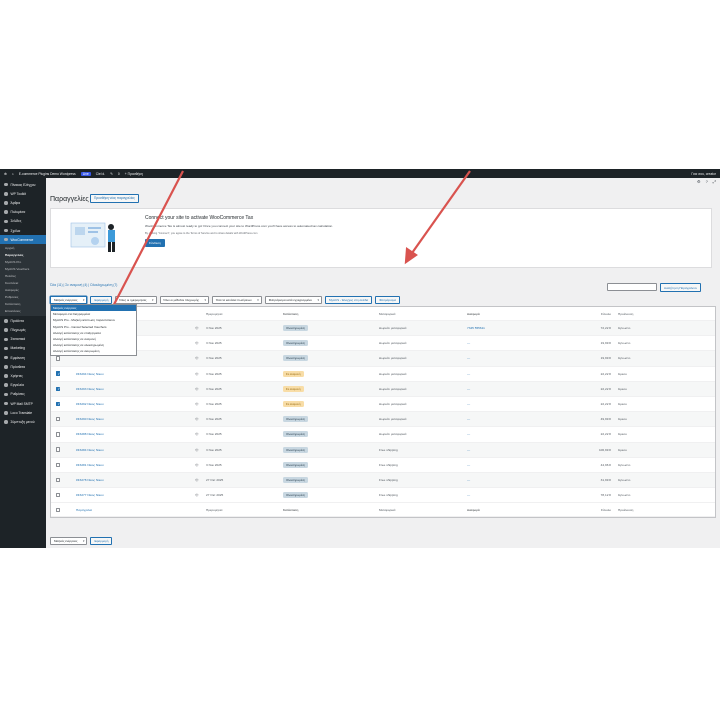 The width and height of the screenshot is (720, 720). Describe the element at coordinates (84, 510) in the screenshot. I see `column-header-order: Παραγγελία` at that location.